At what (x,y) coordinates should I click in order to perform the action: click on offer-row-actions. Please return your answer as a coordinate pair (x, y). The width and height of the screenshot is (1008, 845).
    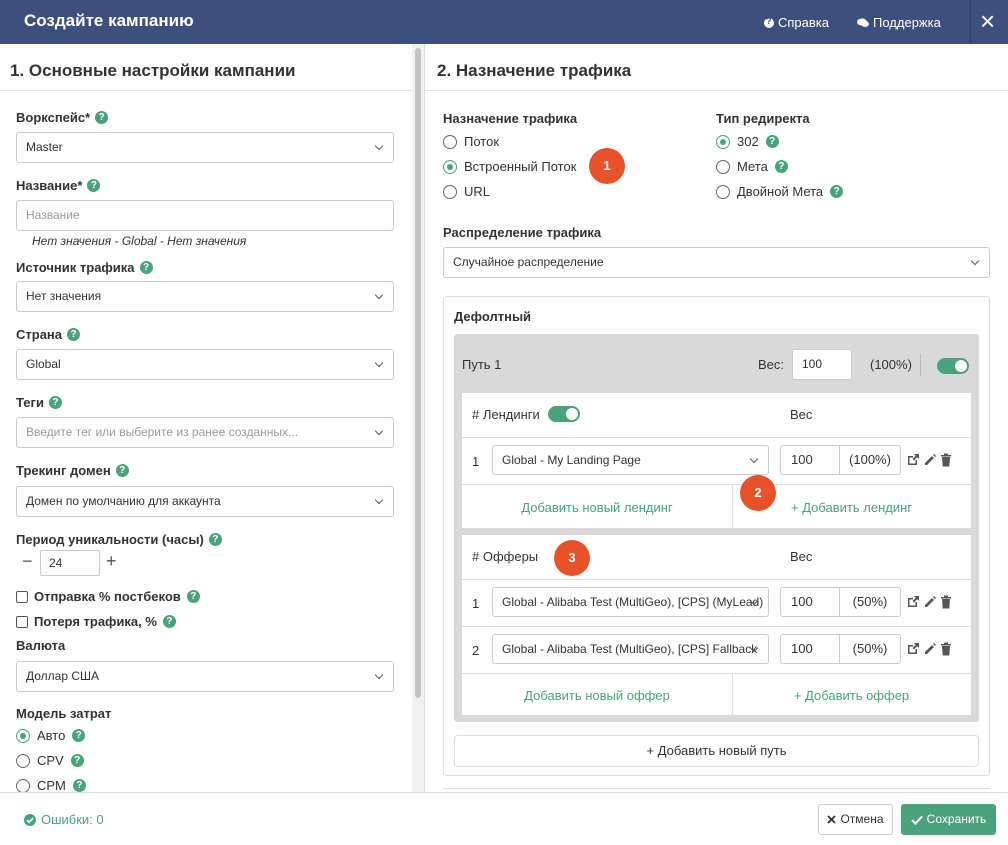
    Looking at the image, I should click on (929, 602).